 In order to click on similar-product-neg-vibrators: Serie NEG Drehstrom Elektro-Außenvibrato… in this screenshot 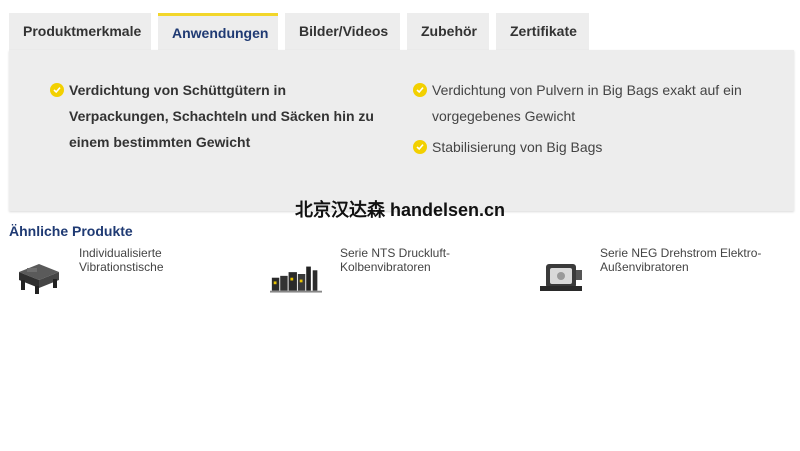, I will do `click(656, 271)`.